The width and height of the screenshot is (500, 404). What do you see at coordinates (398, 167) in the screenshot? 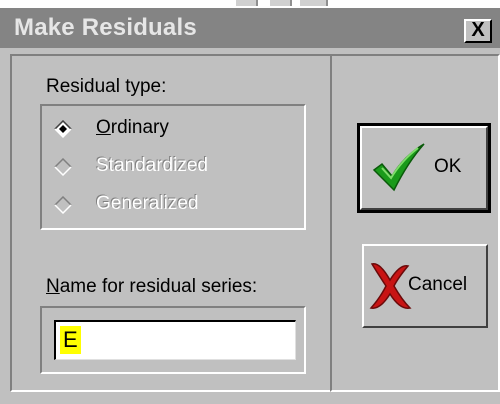
I see `green-checkmark-icon` at bounding box center [398, 167].